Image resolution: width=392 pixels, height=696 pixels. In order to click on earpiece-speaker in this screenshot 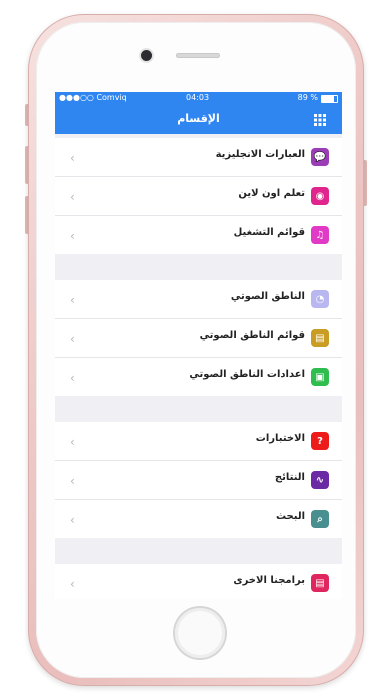, I will do `click(198, 55)`.